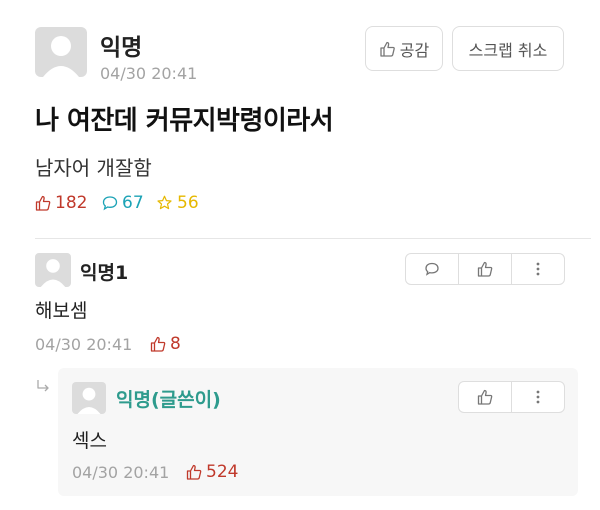 The width and height of the screenshot is (600, 510). I want to click on reply-arrow-icon, so click(43, 388).